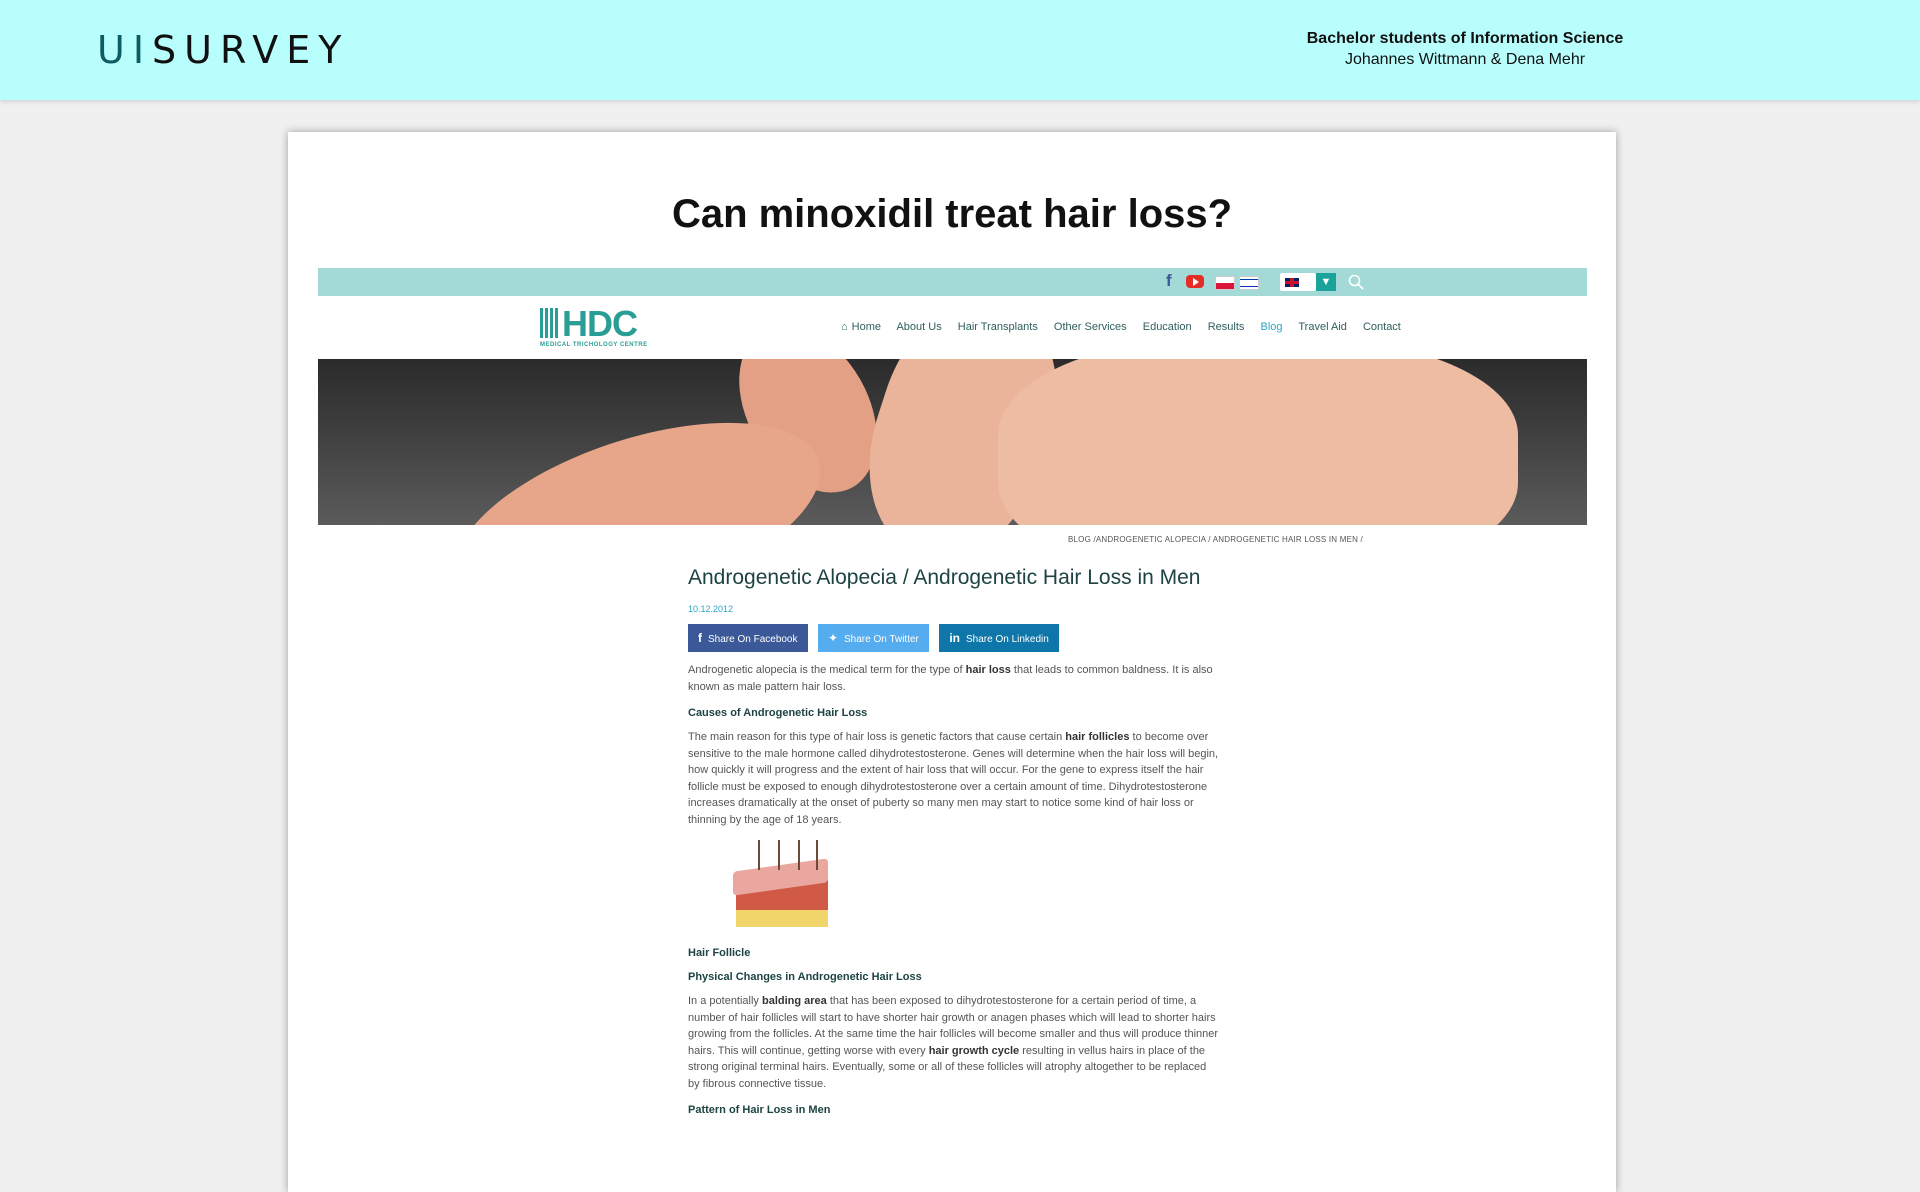  Describe the element at coordinates (550, 323) in the screenshot. I see `hdc-mark-icon` at that location.